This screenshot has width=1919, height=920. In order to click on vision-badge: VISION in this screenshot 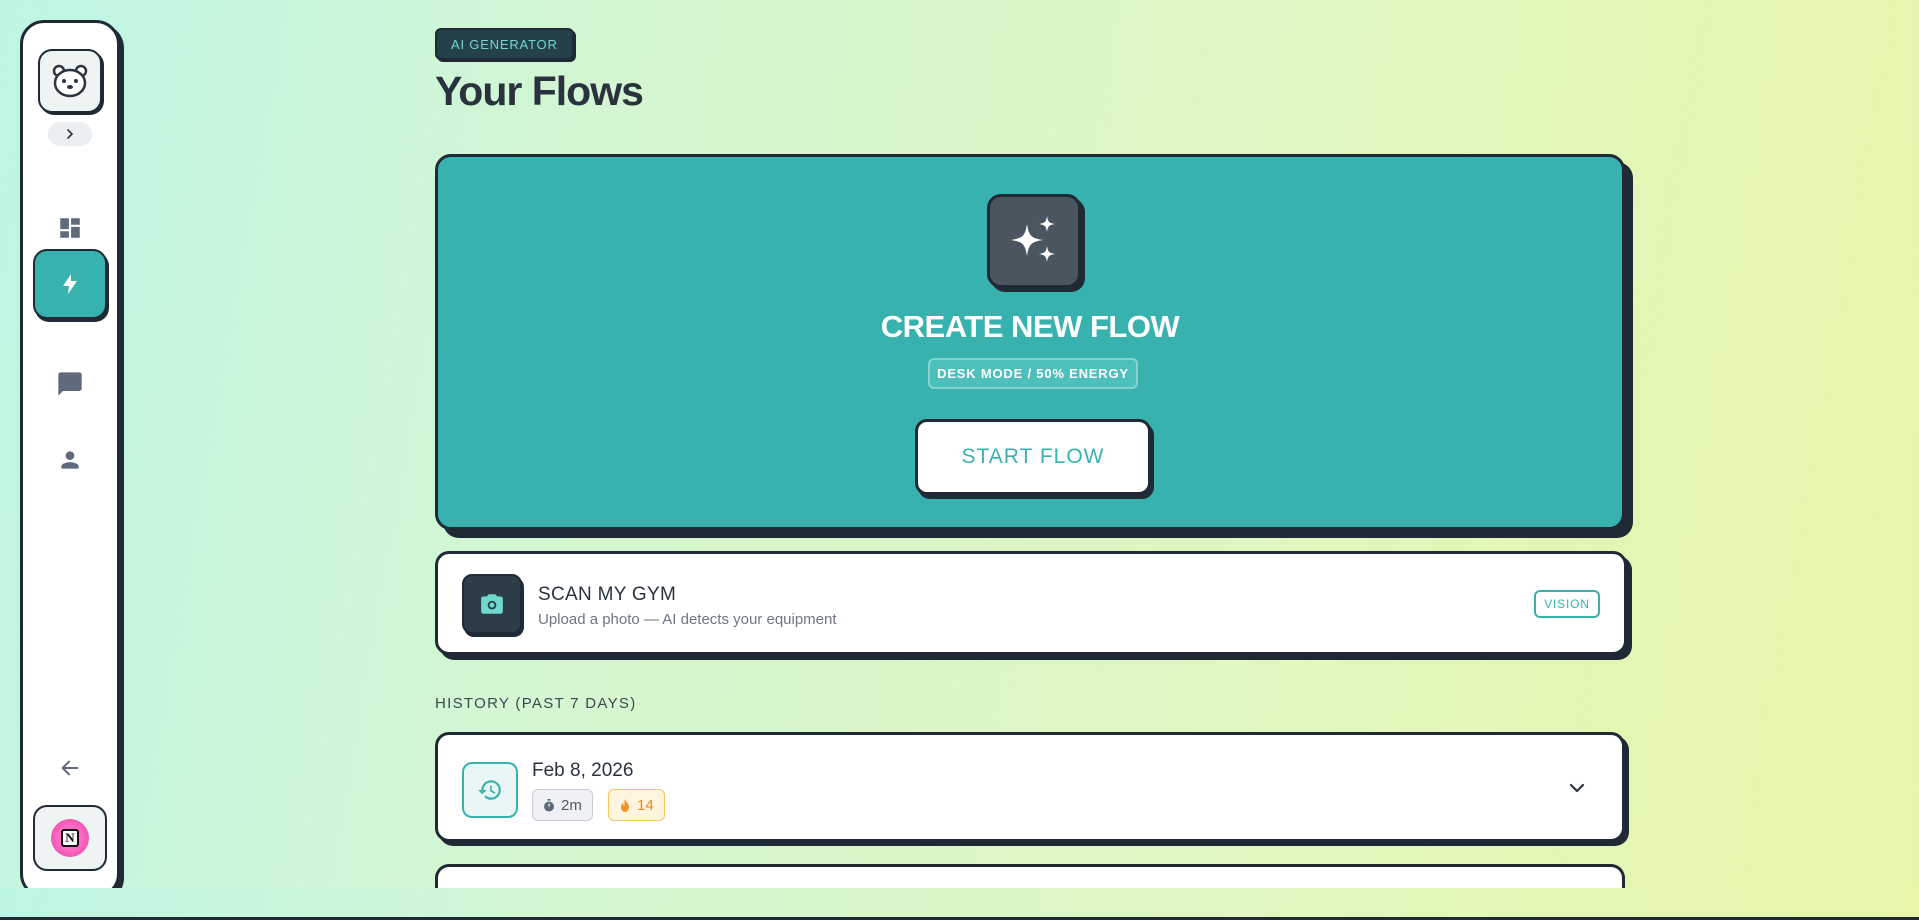, I will do `click(1567, 604)`.